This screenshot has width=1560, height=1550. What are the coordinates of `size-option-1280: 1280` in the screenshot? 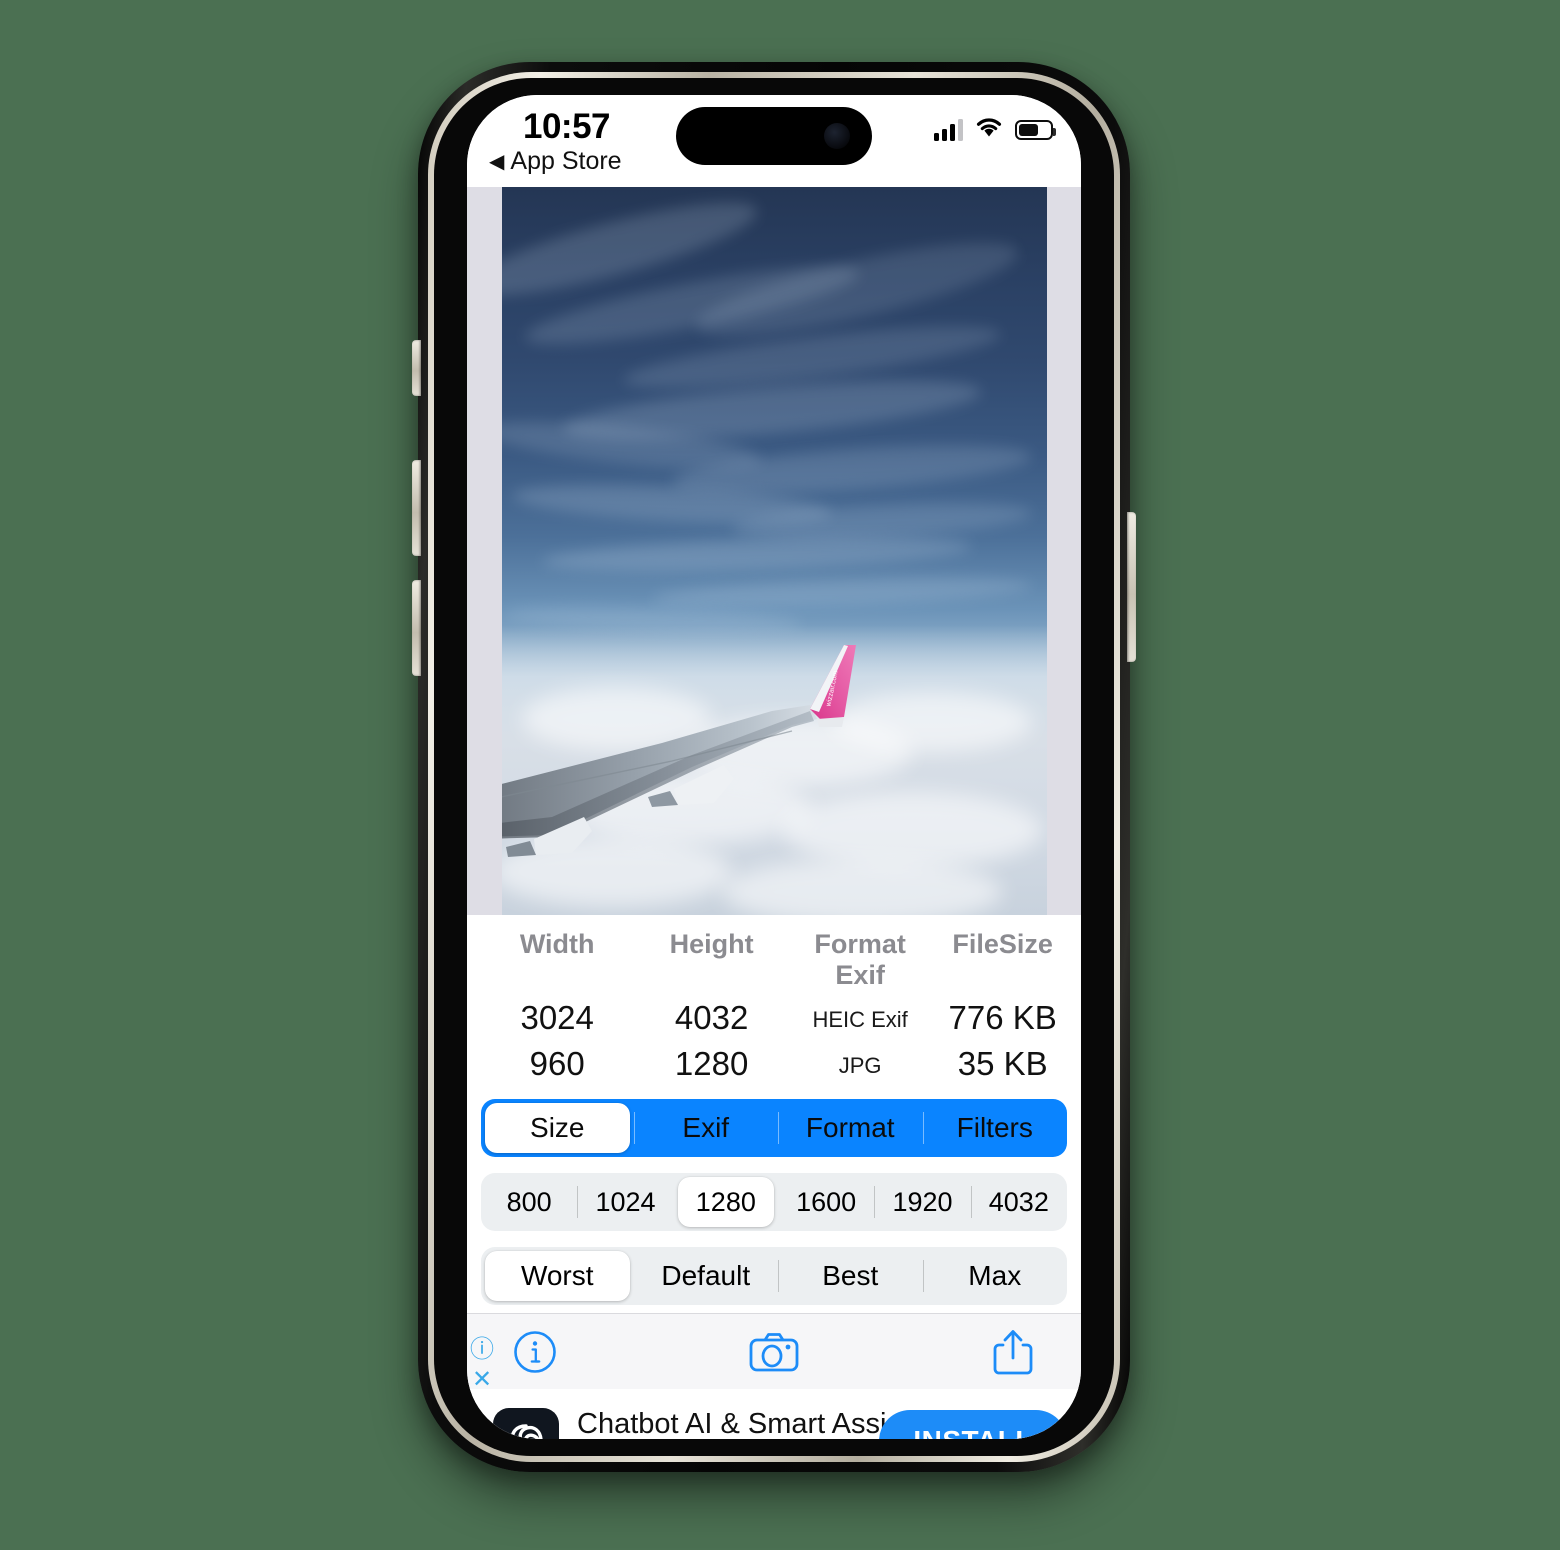 It's located at (725, 1202).